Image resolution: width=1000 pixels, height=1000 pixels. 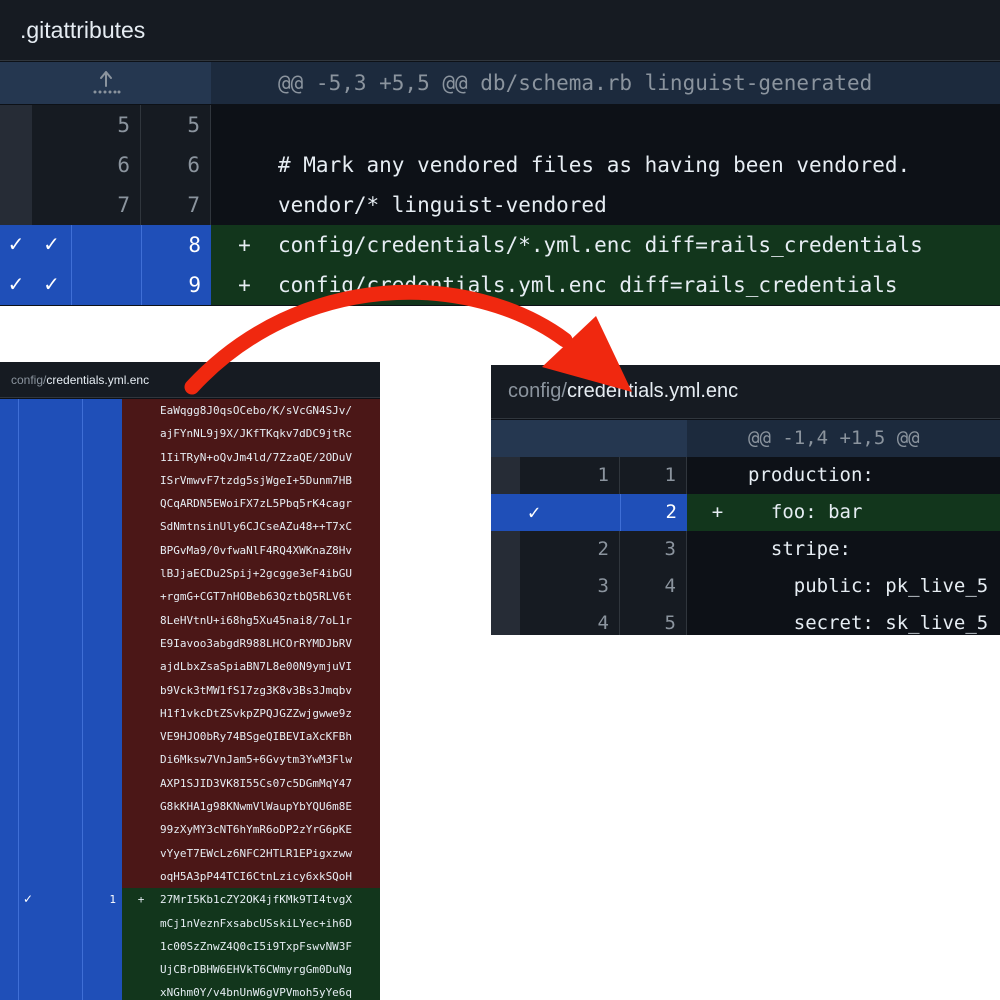 I want to click on diff-line: H1f1vkcDtZSvkpZPQJGZZwjgwwe9z, so click(x=190, y=713).